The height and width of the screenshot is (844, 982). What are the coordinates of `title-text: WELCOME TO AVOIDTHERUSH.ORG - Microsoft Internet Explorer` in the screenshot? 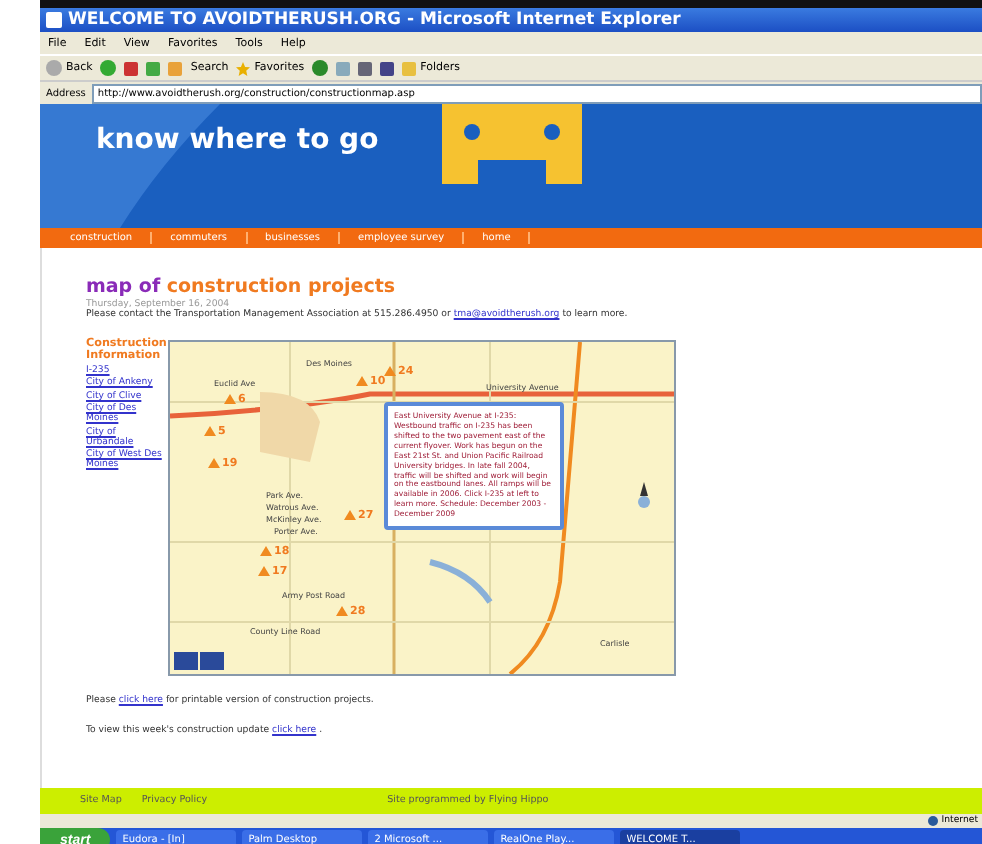 It's located at (374, 20).